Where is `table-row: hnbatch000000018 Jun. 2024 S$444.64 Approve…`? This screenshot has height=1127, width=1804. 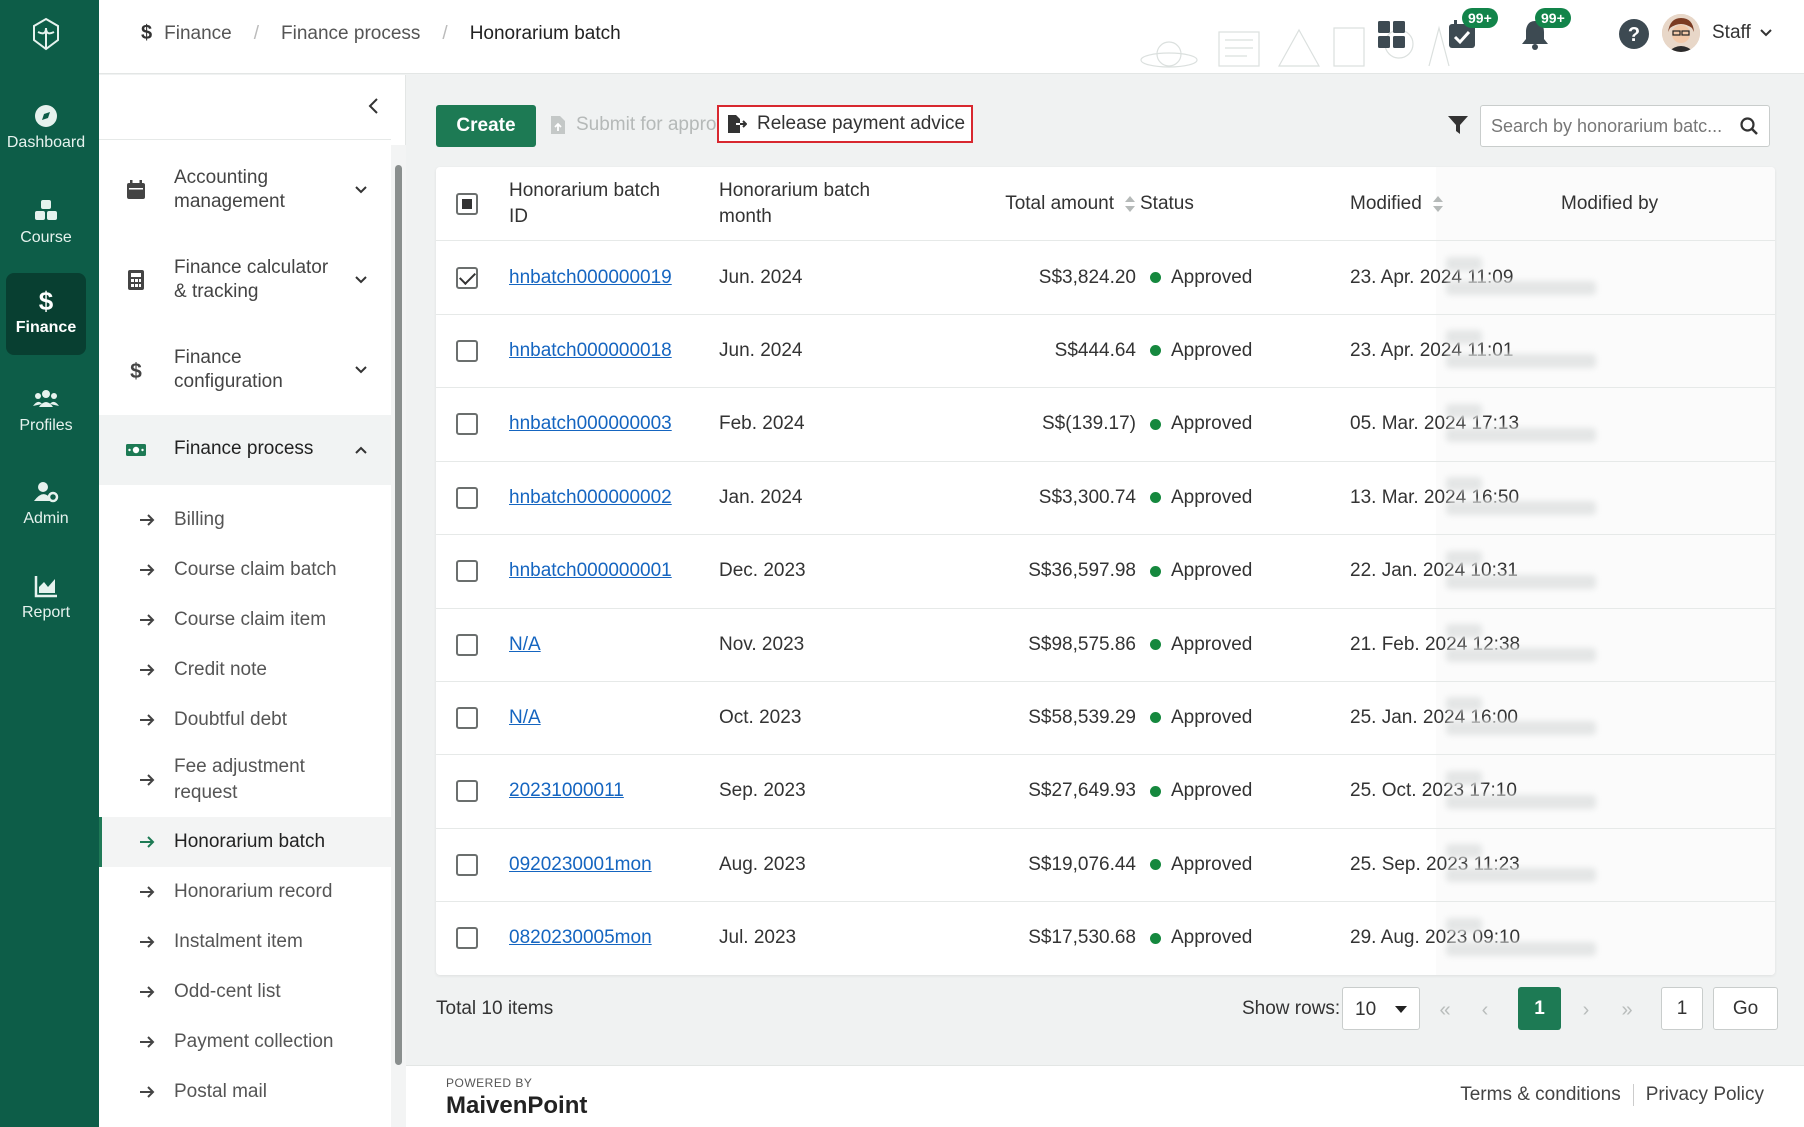
table-row: hnbatch000000018 Jun. 2024 S$444.64 Approve… is located at coordinates (1105, 351).